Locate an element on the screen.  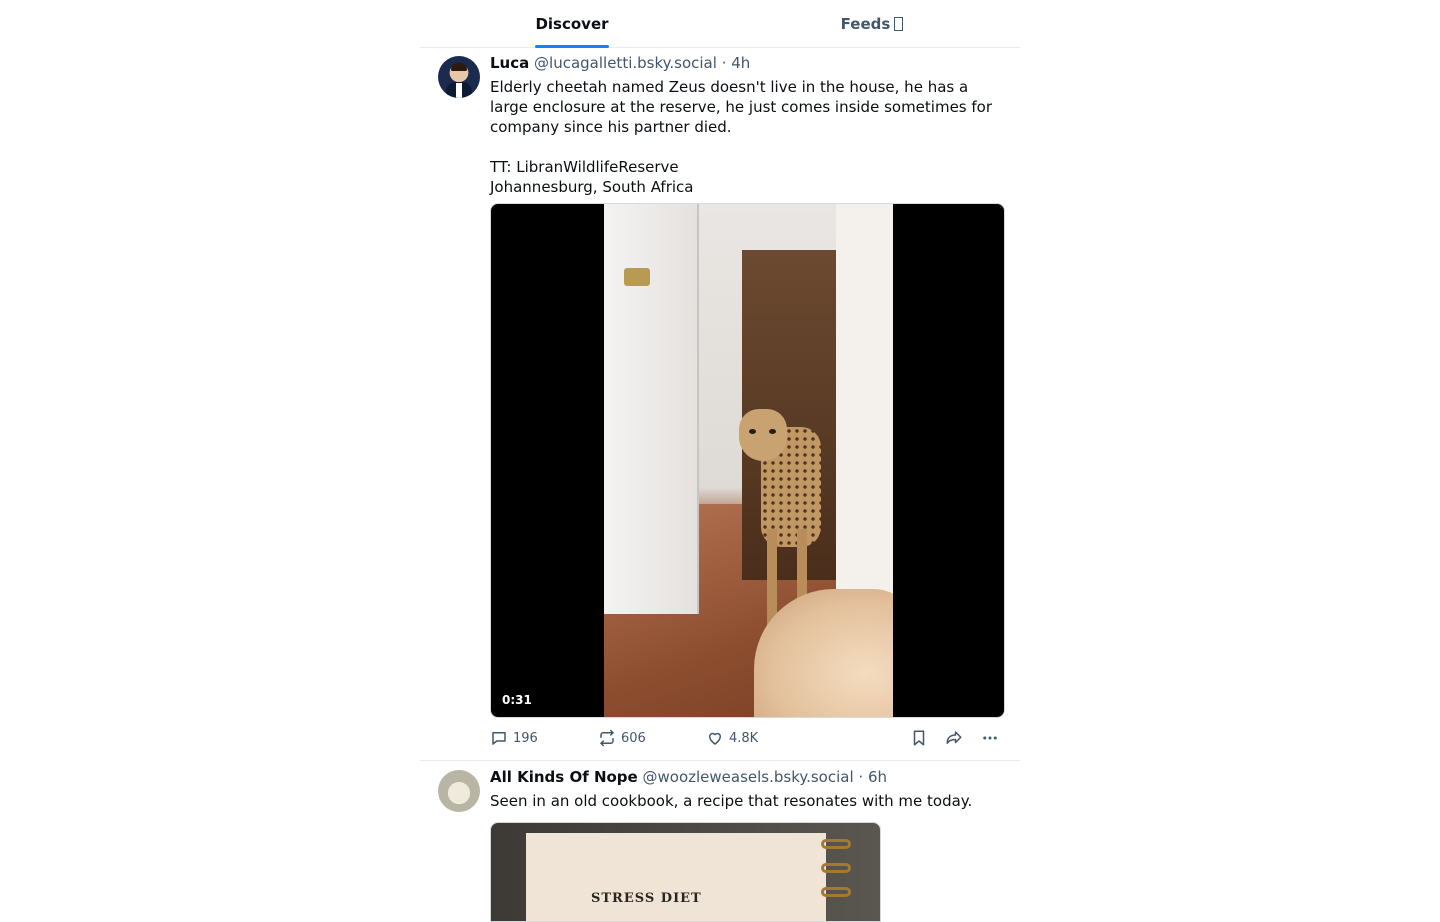
avatar-shirt is located at coordinates (459, 90).